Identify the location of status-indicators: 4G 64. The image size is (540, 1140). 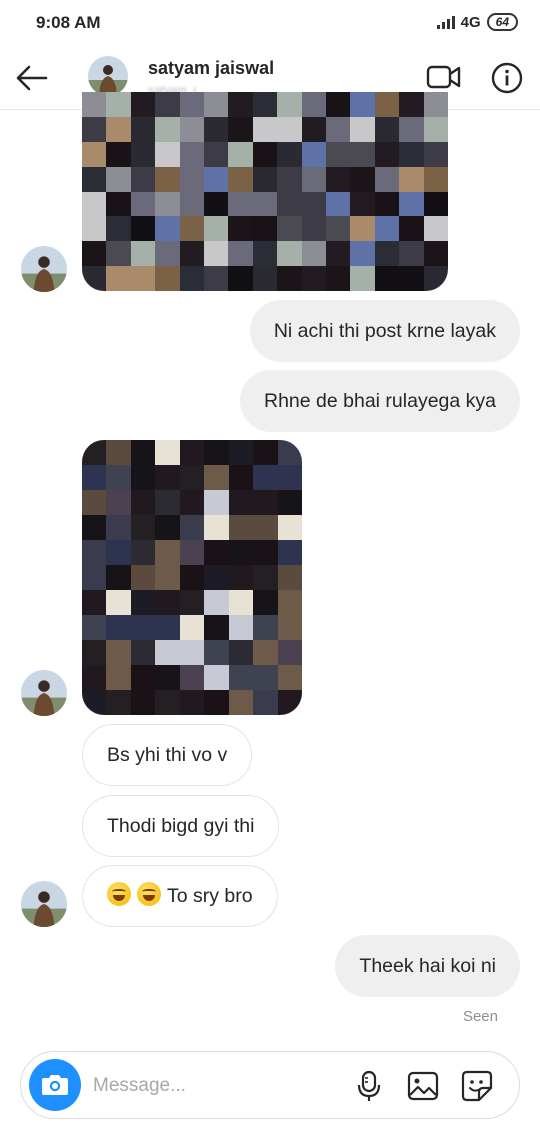
(477, 22).